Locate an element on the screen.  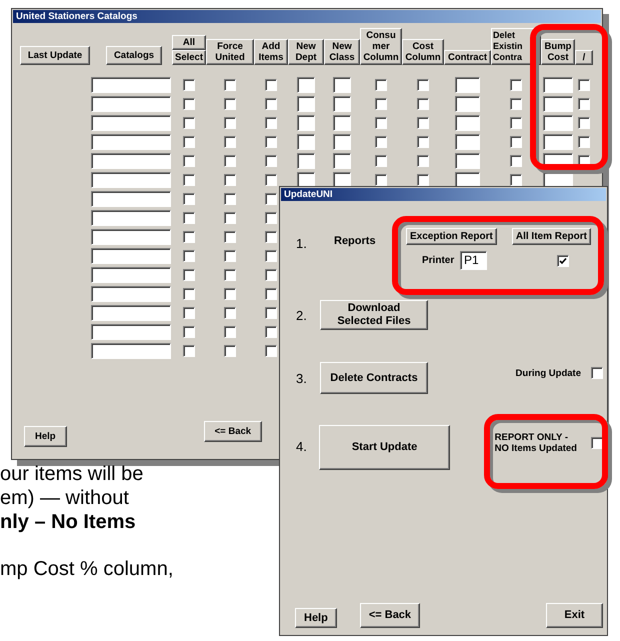
column-header-button: Cost Column is located at coordinates (423, 52).